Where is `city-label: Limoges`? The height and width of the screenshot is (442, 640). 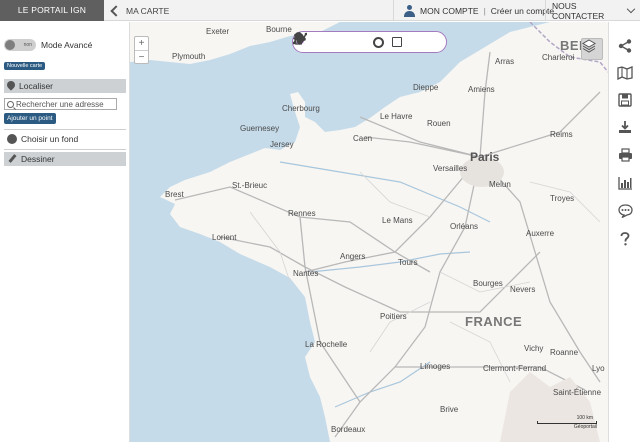 city-label: Limoges is located at coordinates (435, 366).